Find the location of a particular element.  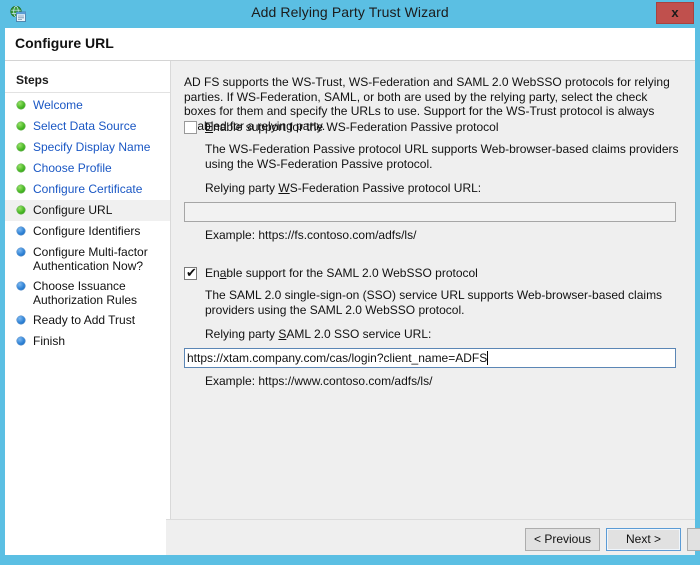

sidebar-item-configure-url: Configure URL is located at coordinates (87, 210).